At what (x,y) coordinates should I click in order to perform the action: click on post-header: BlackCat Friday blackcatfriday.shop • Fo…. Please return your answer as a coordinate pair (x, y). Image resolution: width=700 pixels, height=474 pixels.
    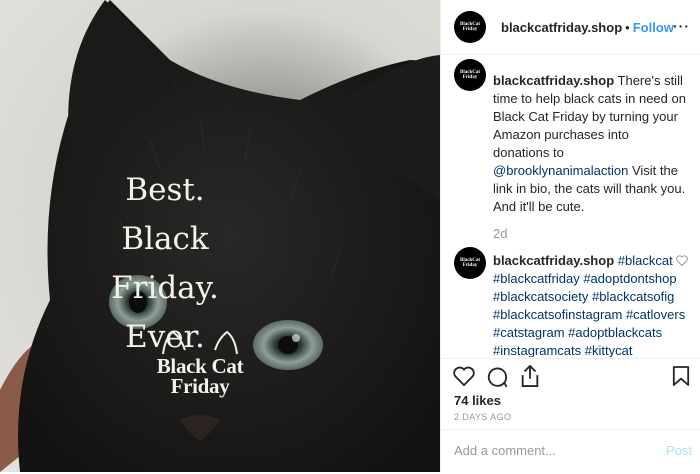
    Looking at the image, I should click on (570, 27).